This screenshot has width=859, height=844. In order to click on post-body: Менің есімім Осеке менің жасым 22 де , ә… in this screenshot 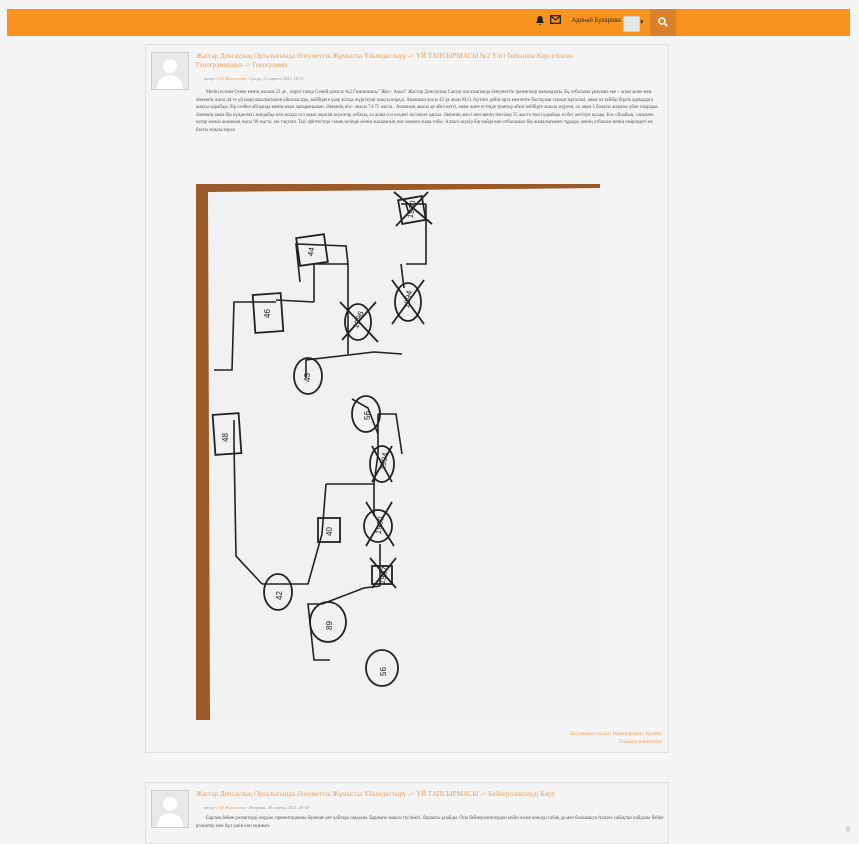, I will do `click(427, 111)`.